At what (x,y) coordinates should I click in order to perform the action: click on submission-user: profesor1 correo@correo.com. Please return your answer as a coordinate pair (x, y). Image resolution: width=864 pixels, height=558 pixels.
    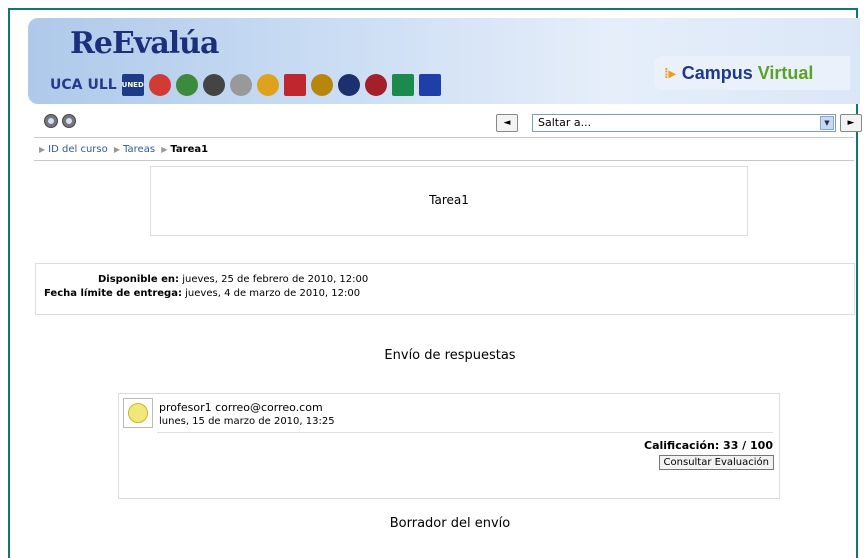
    Looking at the image, I should click on (241, 407).